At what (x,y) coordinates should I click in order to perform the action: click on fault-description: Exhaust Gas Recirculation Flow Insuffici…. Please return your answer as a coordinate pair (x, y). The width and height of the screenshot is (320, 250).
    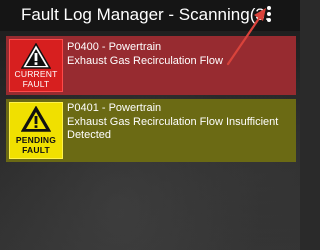
    Looking at the image, I should click on (173, 128).